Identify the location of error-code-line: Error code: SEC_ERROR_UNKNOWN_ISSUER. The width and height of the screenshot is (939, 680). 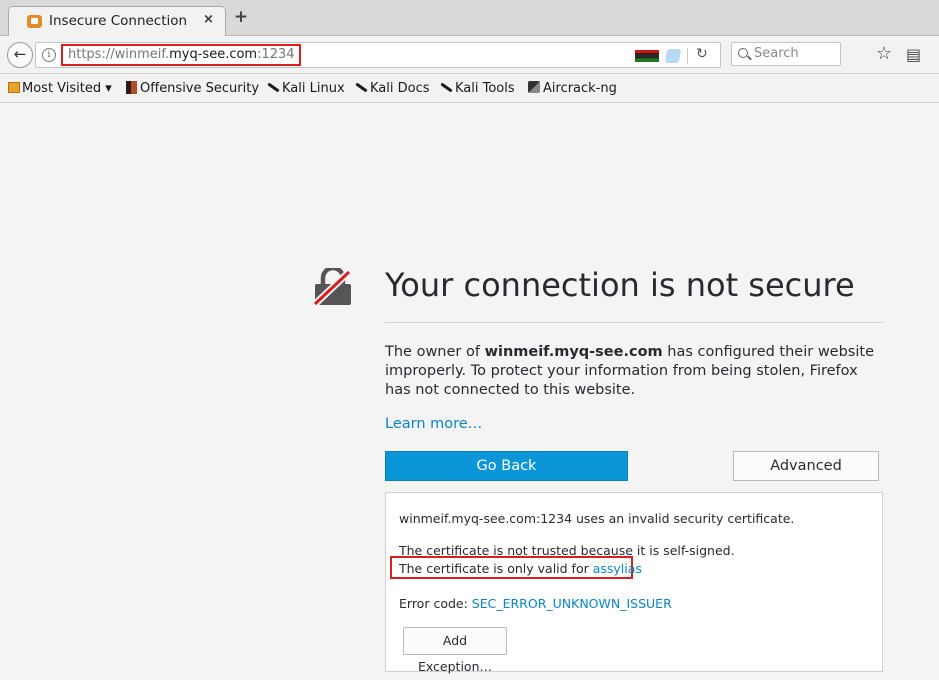
(535, 603).